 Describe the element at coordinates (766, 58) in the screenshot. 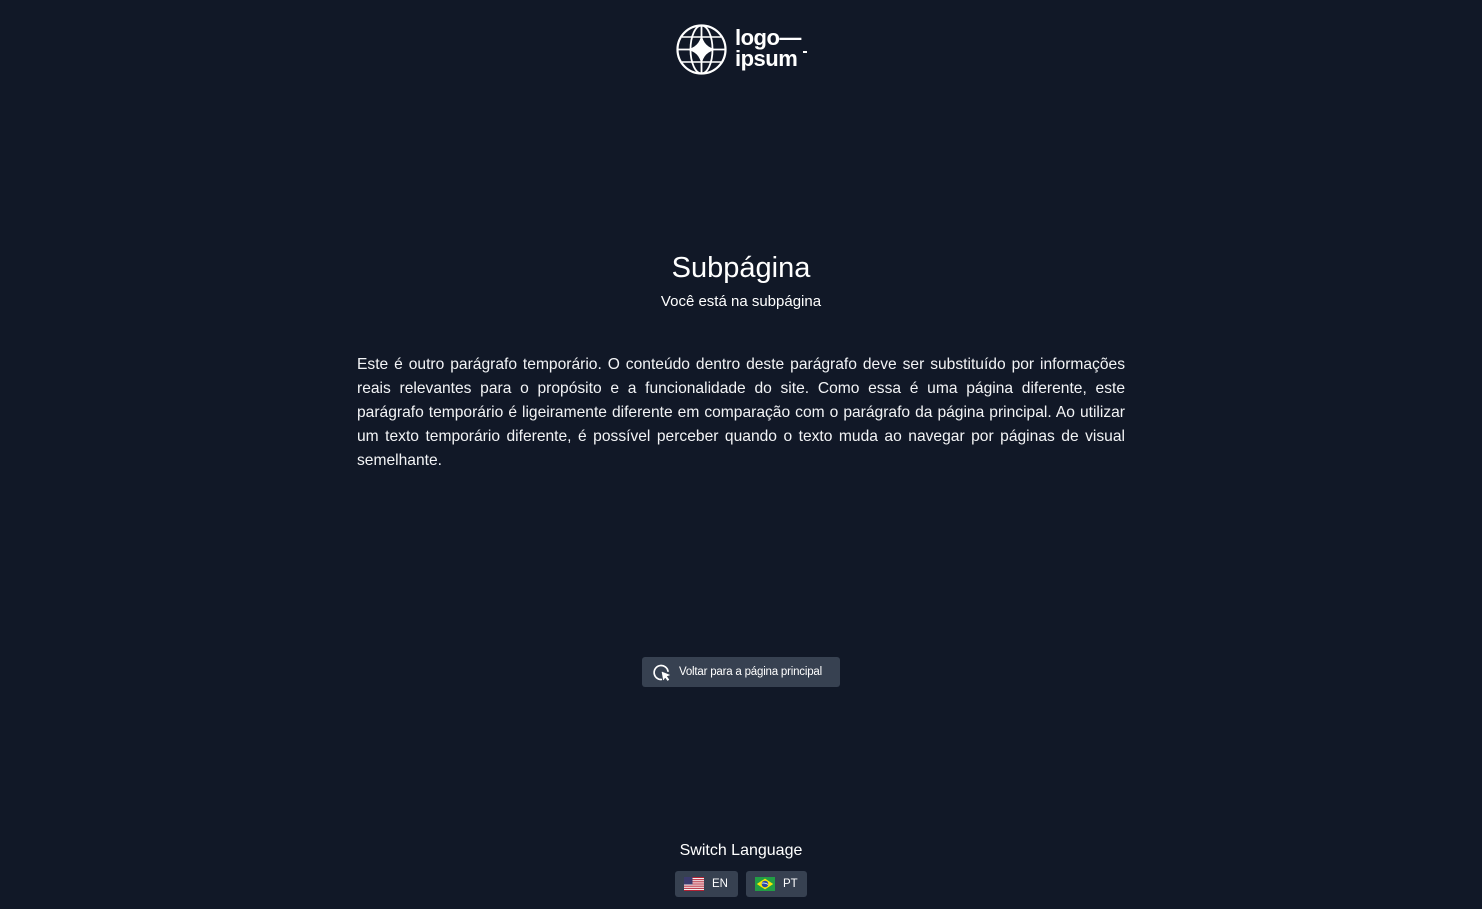

I see `logo-line-2: ipsum` at that location.